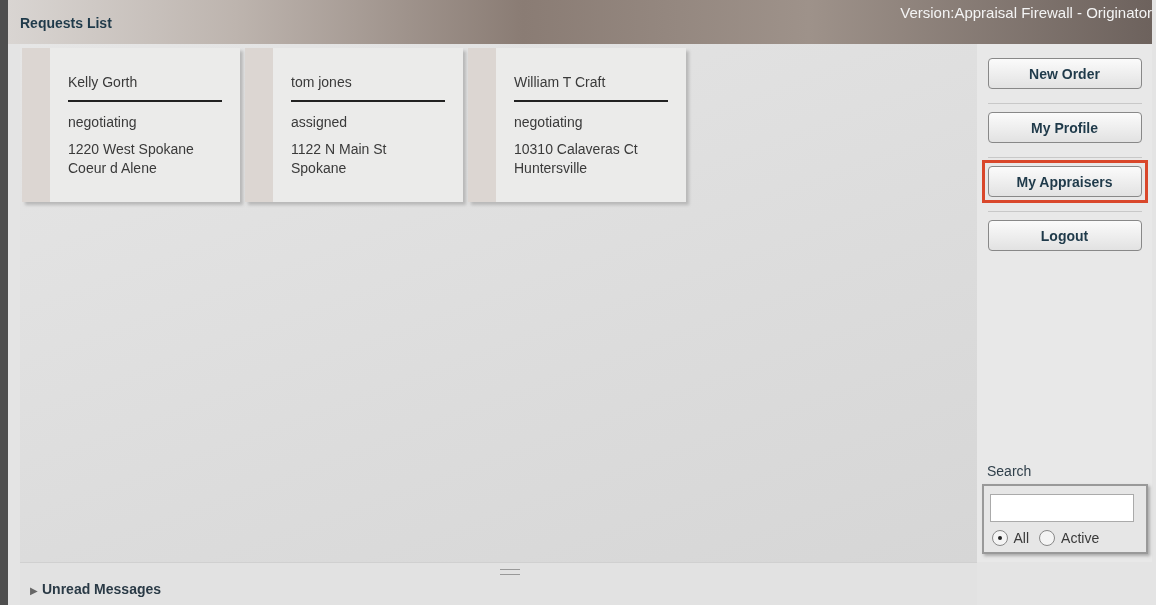 This screenshot has width=1156, height=605. Describe the element at coordinates (320, 122) in the screenshot. I see `request-status: assigned` at that location.